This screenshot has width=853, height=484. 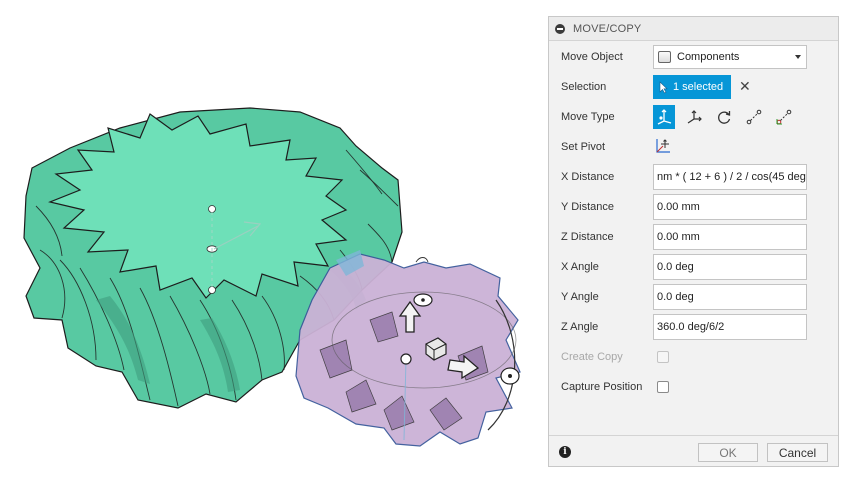 What do you see at coordinates (698, 87) in the screenshot?
I see `selection-count: 1 selected` at bounding box center [698, 87].